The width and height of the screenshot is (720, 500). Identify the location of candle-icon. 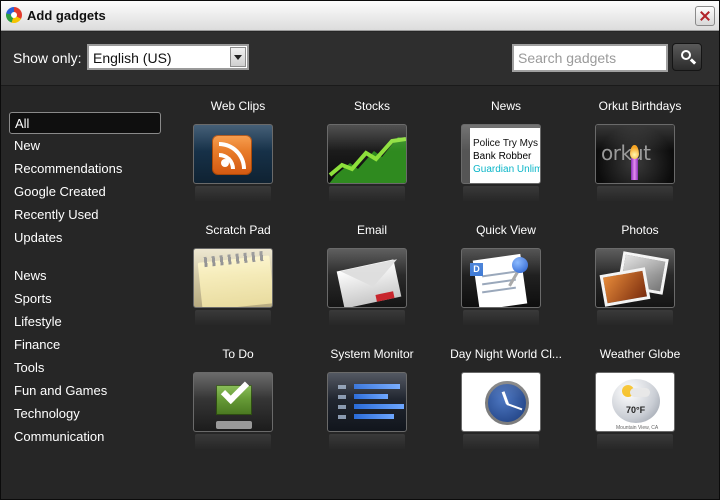
(634, 169).